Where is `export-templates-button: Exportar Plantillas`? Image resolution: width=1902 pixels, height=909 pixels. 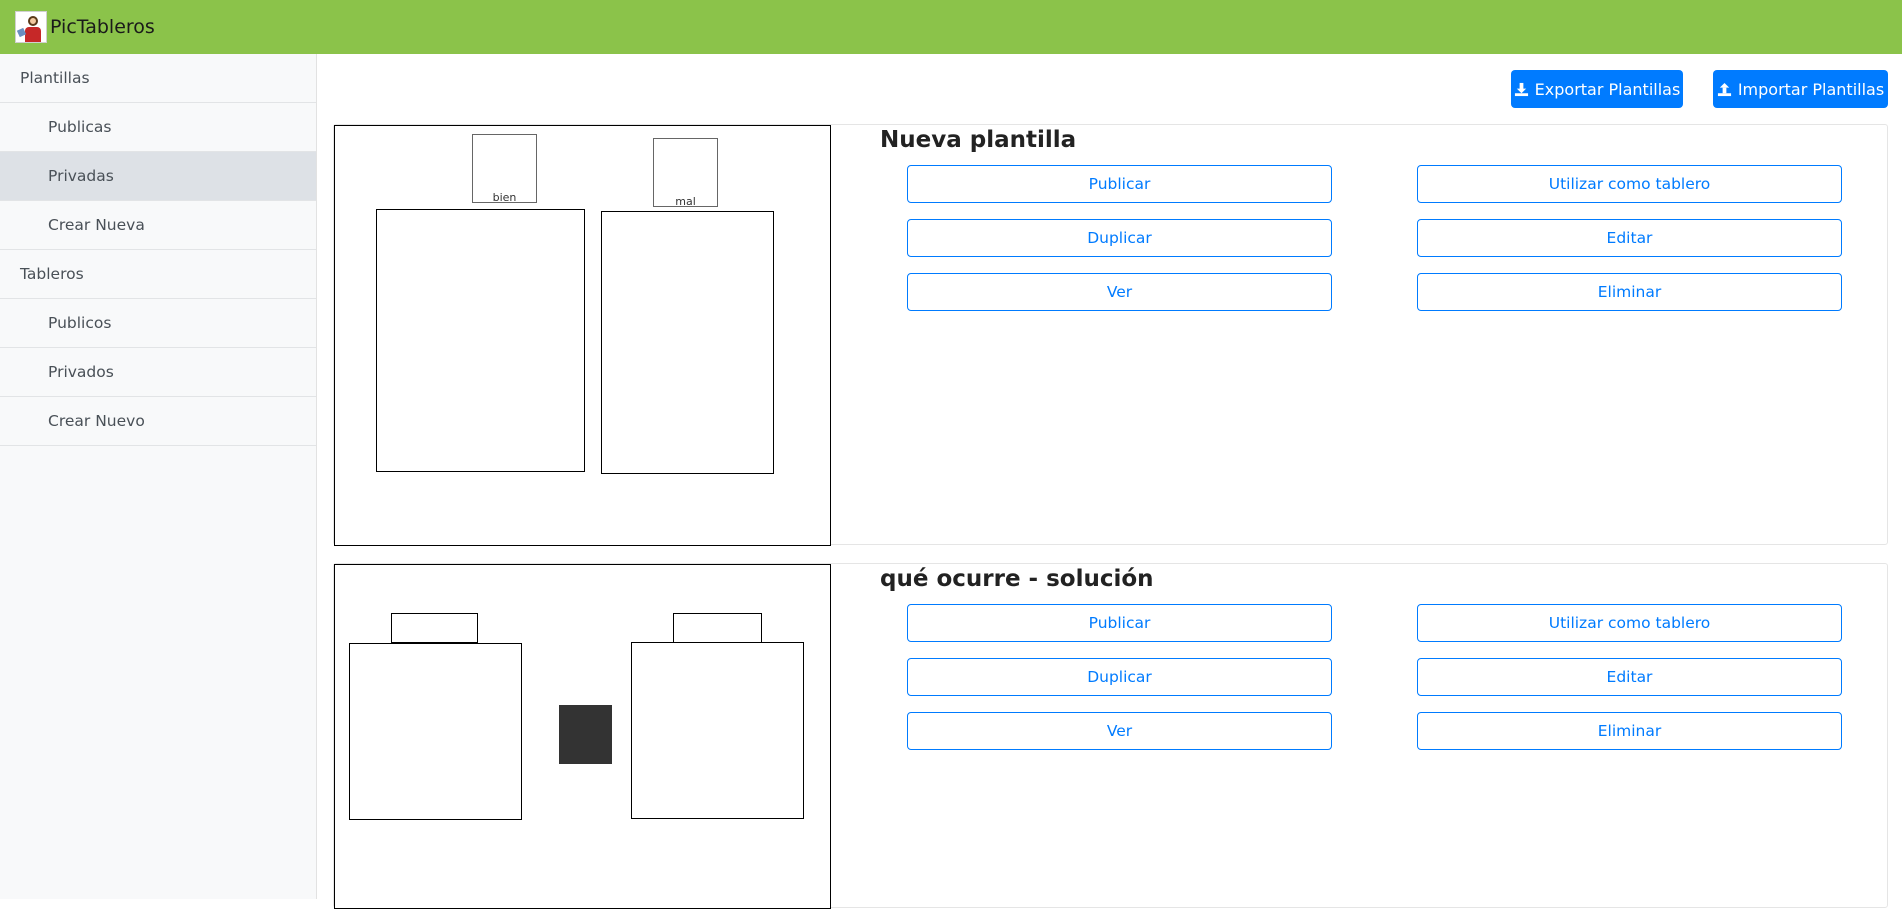 export-templates-button: Exportar Plantillas is located at coordinates (1597, 89).